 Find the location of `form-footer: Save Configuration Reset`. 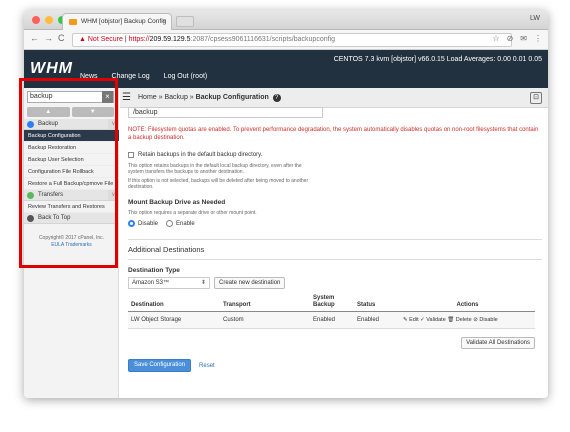

form-footer: Save Configuration Reset is located at coordinates (335, 365).